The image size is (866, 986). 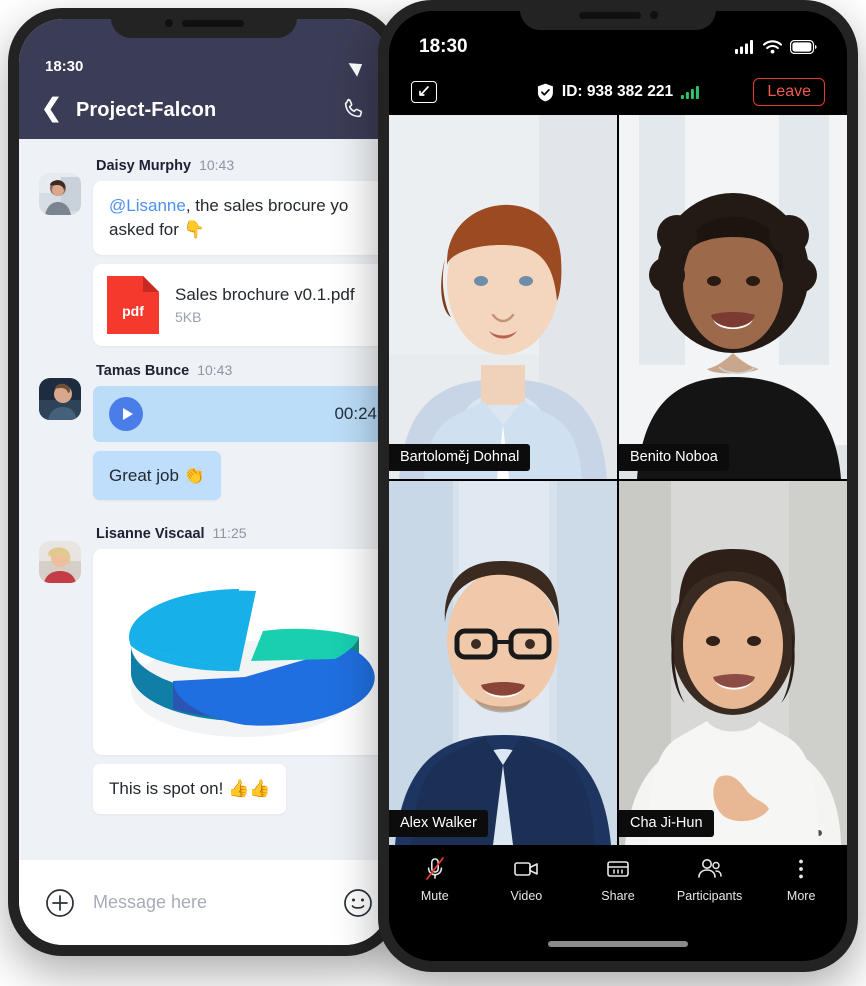 What do you see at coordinates (503, 663) in the screenshot?
I see `video-tile: Alex Walker` at bounding box center [503, 663].